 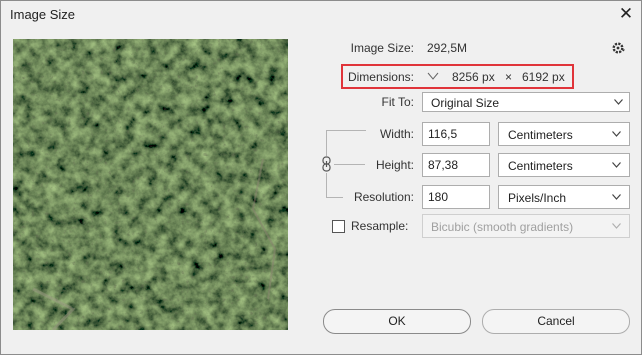 I want to click on gear-icon, so click(x=619, y=48).